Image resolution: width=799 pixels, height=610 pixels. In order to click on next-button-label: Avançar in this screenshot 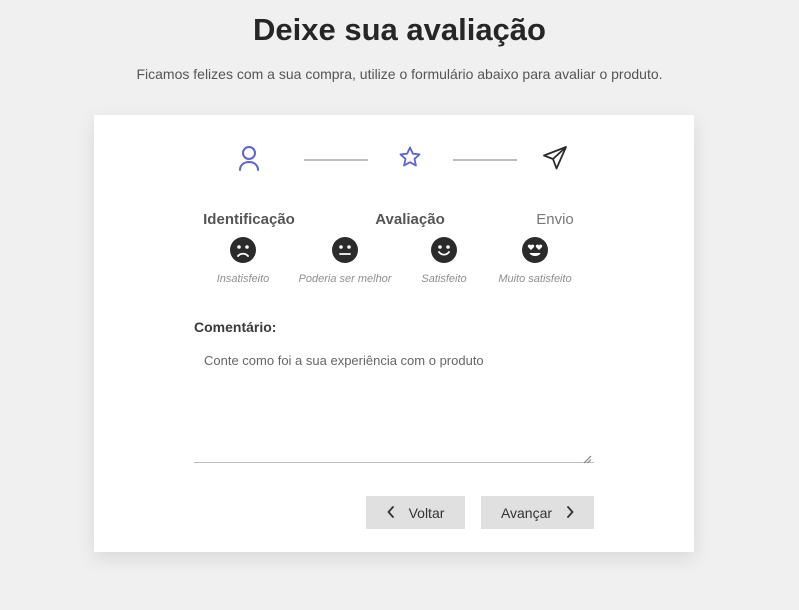, I will do `click(526, 512)`.